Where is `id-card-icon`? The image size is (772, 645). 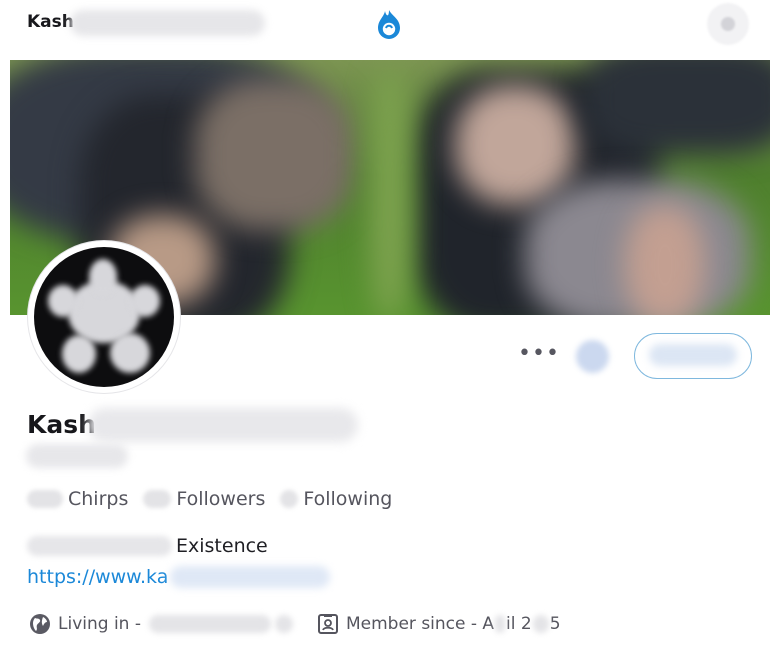
id-card-icon is located at coordinates (327, 624).